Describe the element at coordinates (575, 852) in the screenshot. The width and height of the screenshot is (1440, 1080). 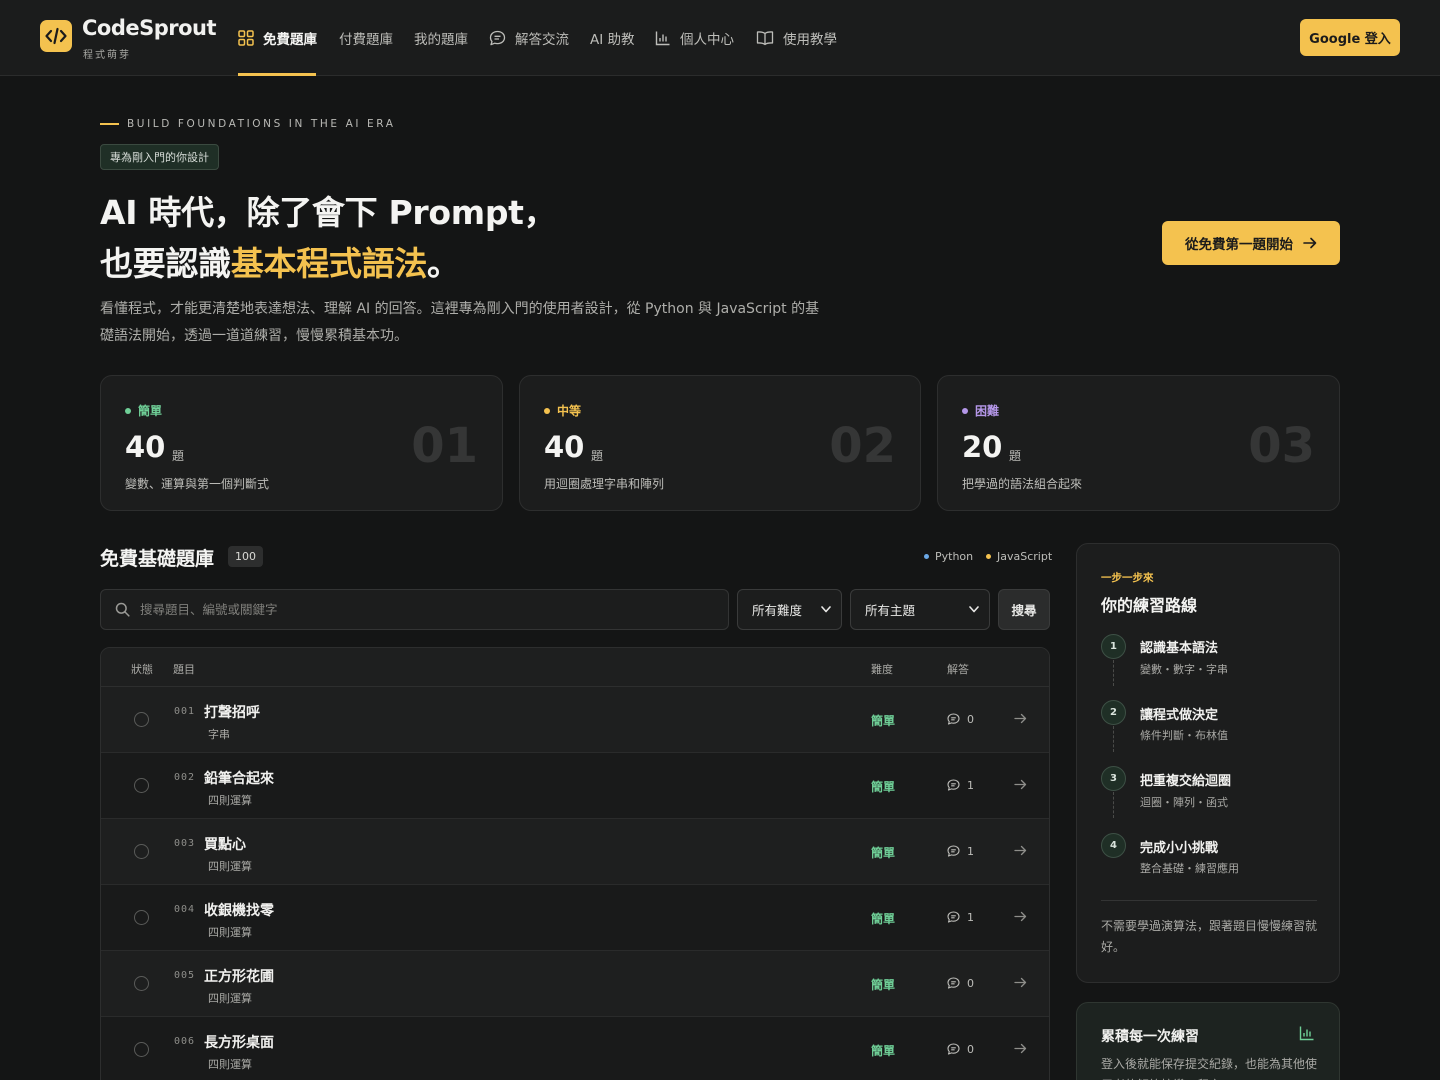
I see `table-row: 003 買點心 四則運算 簡單 1` at that location.